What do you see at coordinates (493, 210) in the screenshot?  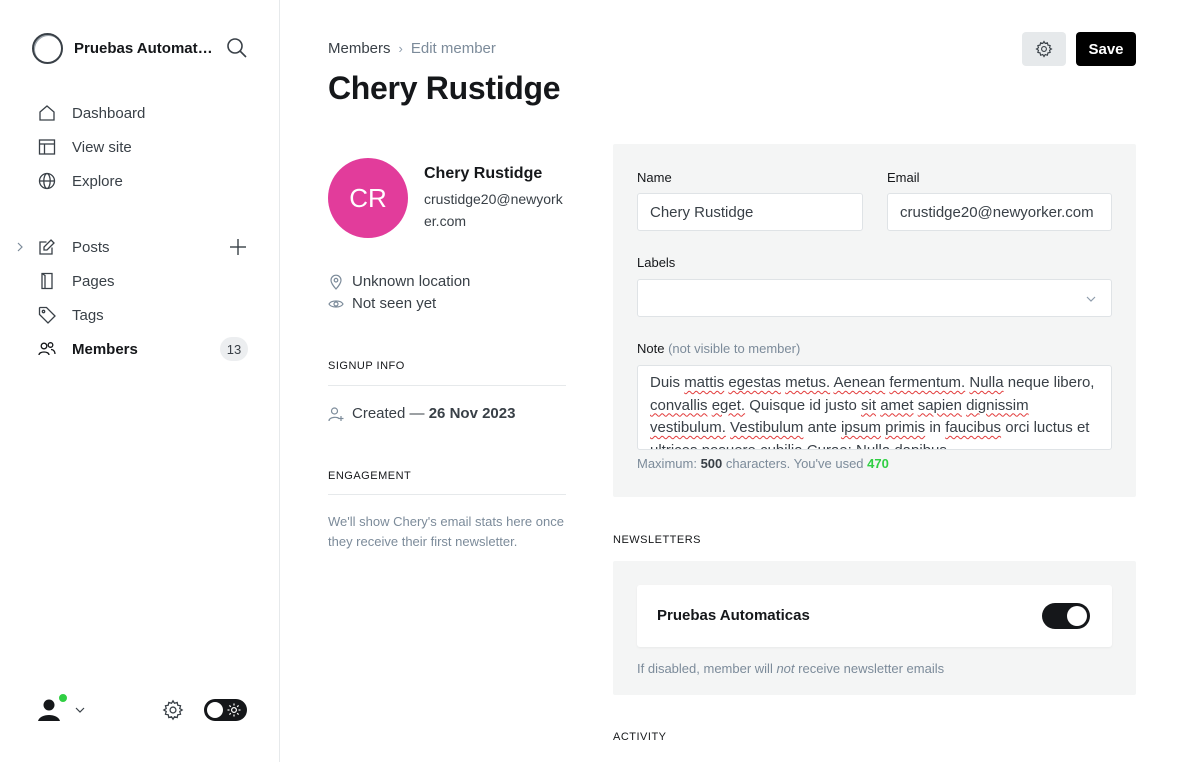 I see `member-email: crustidge20@newyorker.com` at bounding box center [493, 210].